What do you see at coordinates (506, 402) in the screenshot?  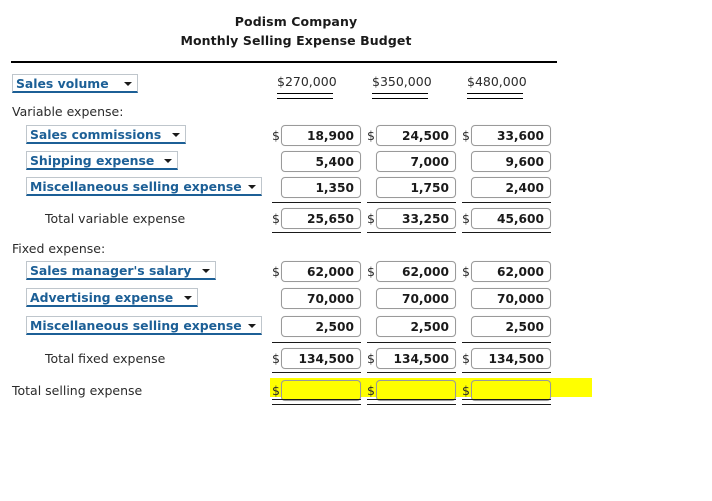 I see `grand-total-double-rule-col3` at bounding box center [506, 402].